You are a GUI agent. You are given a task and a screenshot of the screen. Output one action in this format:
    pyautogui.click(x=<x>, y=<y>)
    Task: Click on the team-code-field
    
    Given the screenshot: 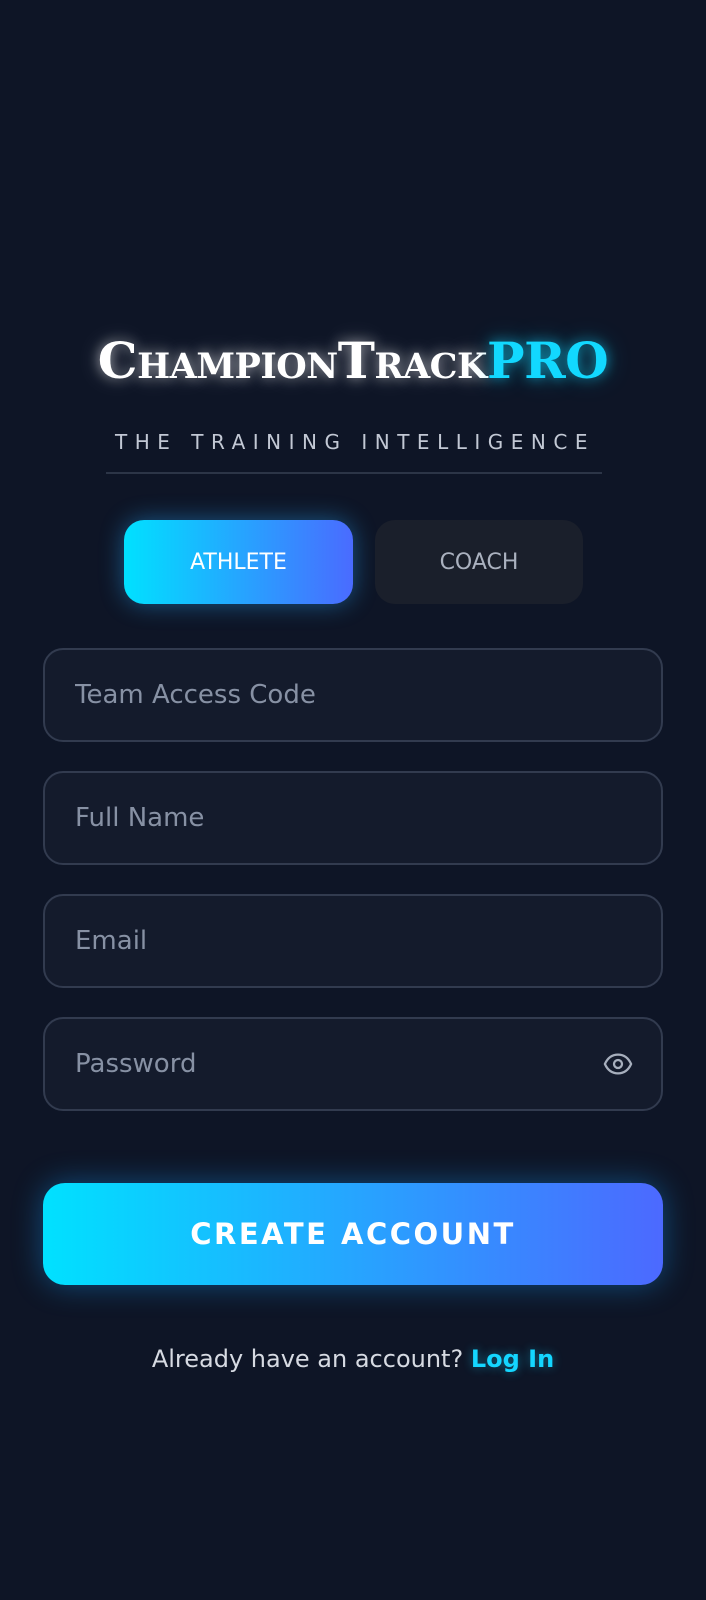 What is the action you would take?
    pyautogui.click(x=353, y=695)
    